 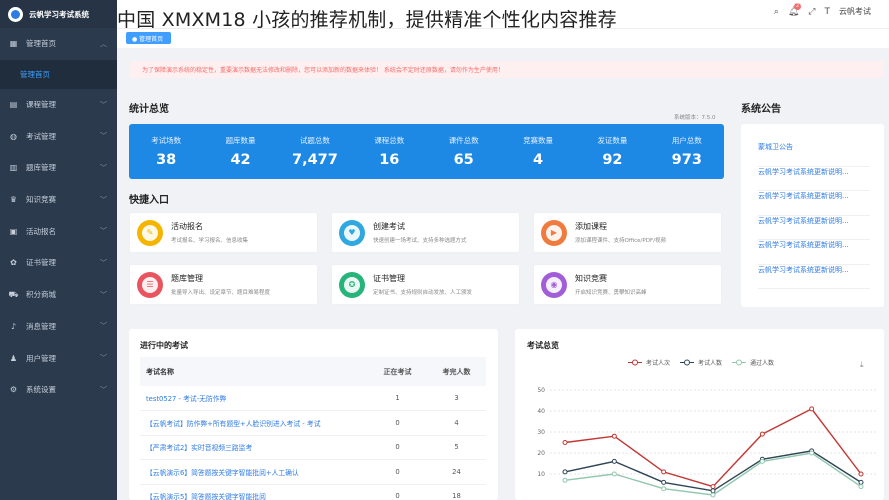 I want to click on quick-entry-desc: 添加课程课件、支持Office/PDF/视频, so click(x=620, y=241).